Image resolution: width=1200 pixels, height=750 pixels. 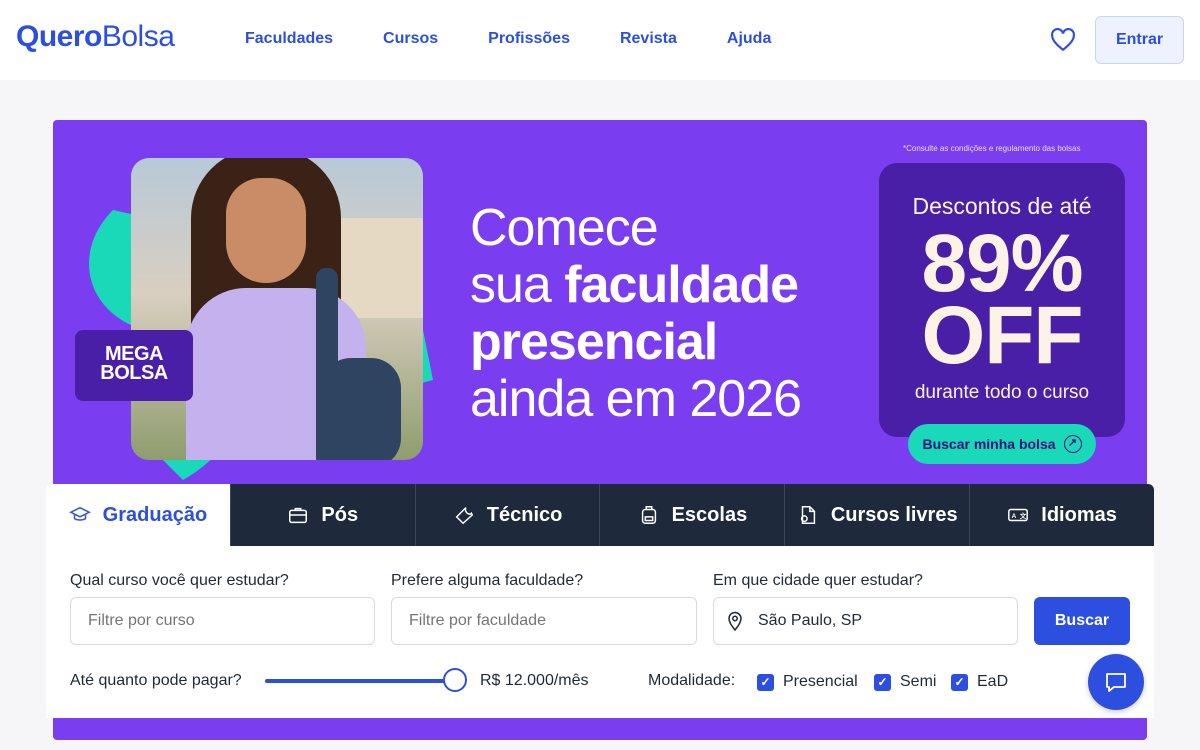 What do you see at coordinates (564, 228) in the screenshot?
I see `headline-line1: Comece` at bounding box center [564, 228].